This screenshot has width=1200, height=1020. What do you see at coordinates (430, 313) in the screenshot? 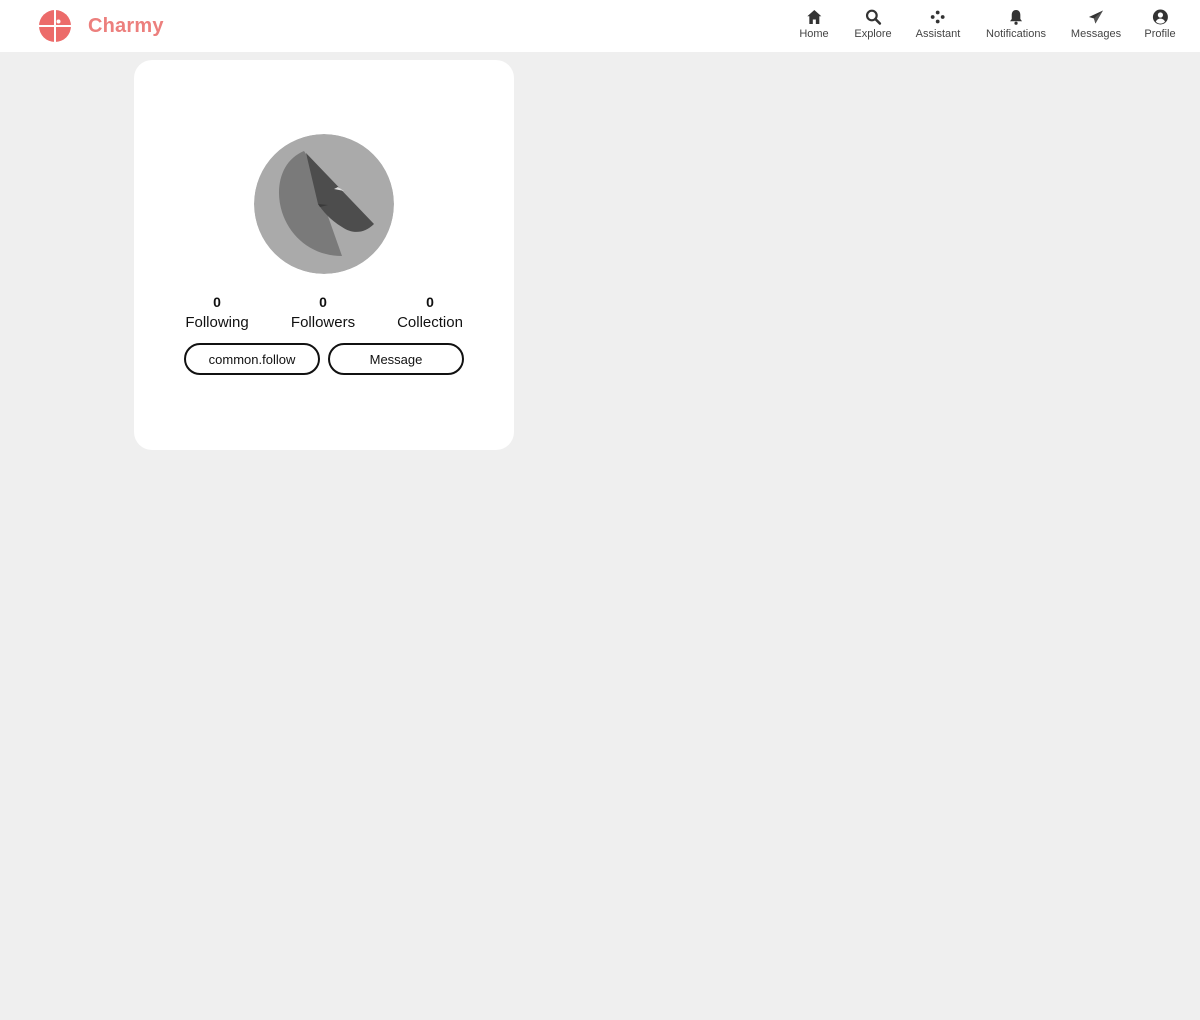
I see `stat-collection: 0 Collection` at bounding box center [430, 313].